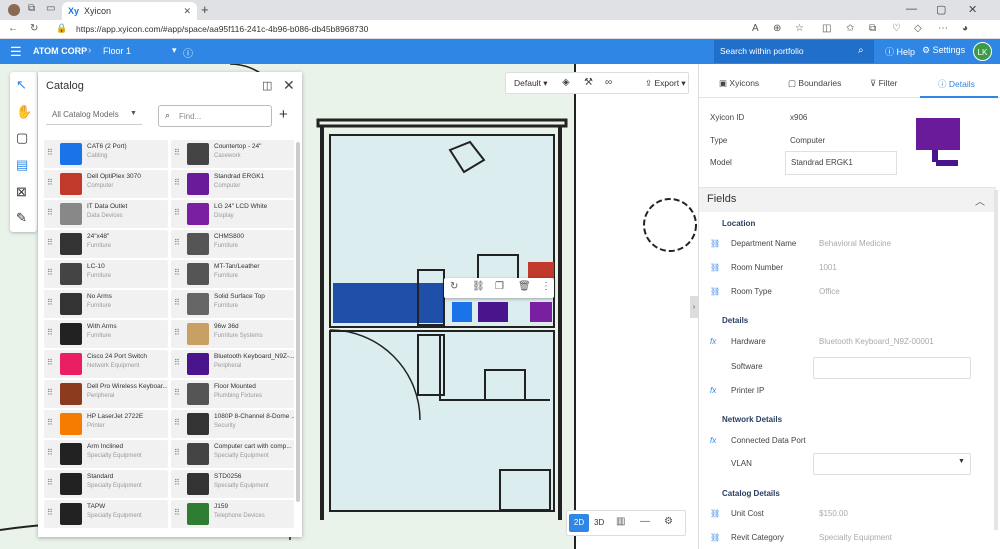 The width and height of the screenshot is (1000, 549). Describe the element at coordinates (174, 50) in the screenshot. I see `chevron-down-icon: ▾` at that location.